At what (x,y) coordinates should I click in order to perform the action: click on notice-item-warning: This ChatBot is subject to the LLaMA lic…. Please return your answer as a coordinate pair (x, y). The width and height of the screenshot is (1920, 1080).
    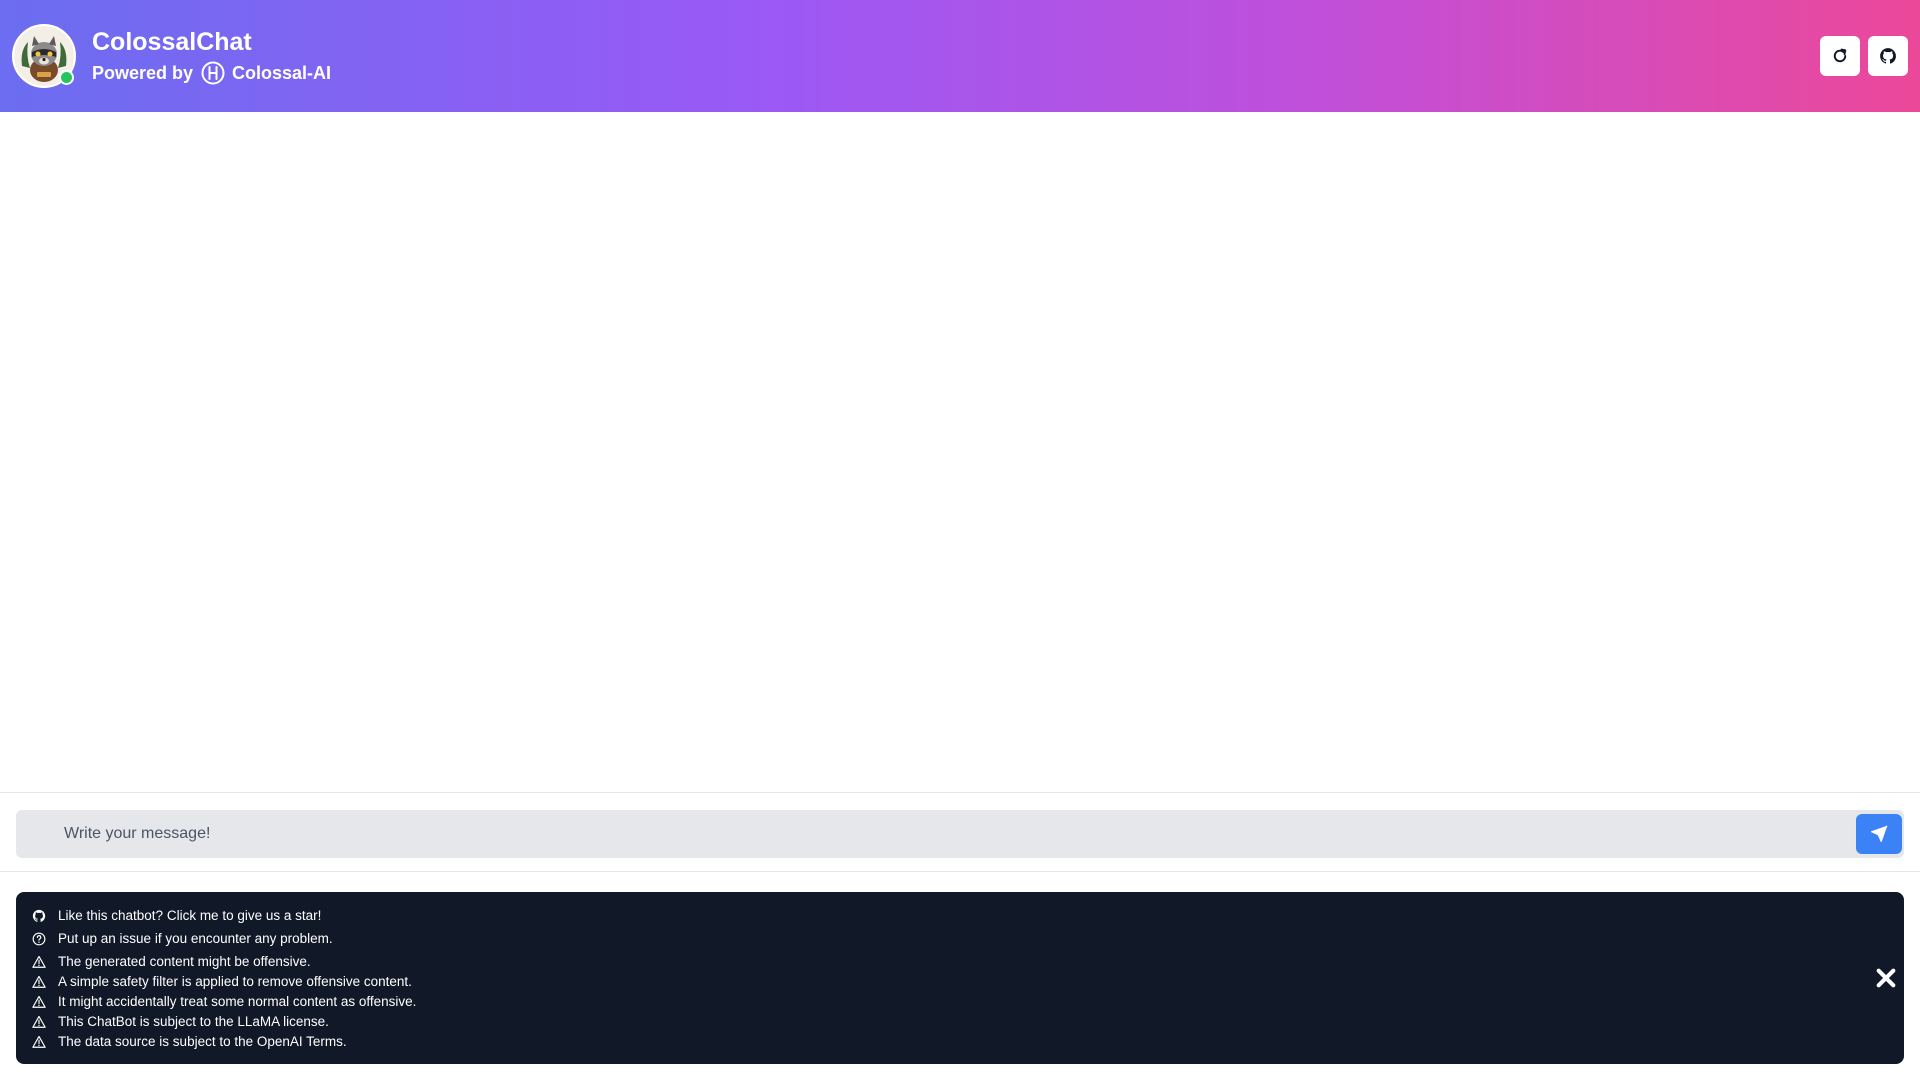
    Looking at the image, I should click on (968, 1022).